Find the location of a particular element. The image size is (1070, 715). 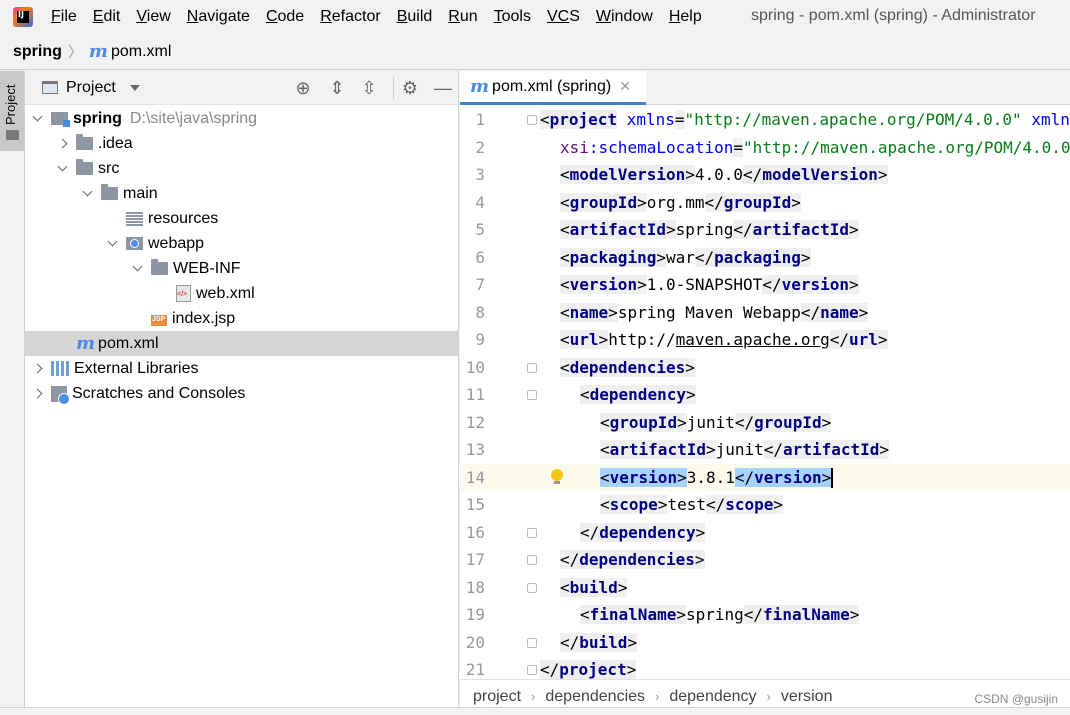

line-number: 2 is located at coordinates (480, 147).